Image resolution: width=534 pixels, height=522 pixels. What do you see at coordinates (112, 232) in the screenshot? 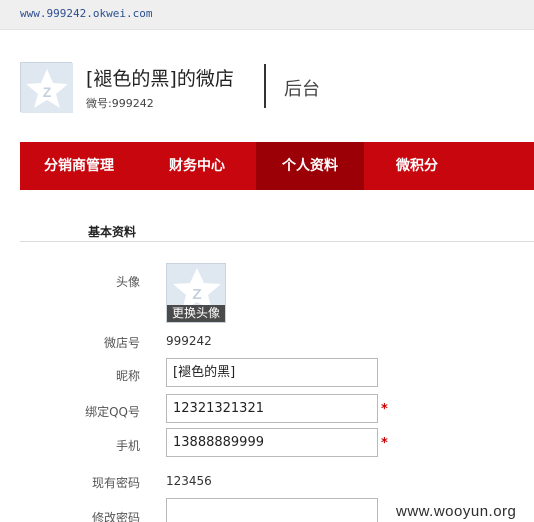
I see `section-title: 基本资料` at bounding box center [112, 232].